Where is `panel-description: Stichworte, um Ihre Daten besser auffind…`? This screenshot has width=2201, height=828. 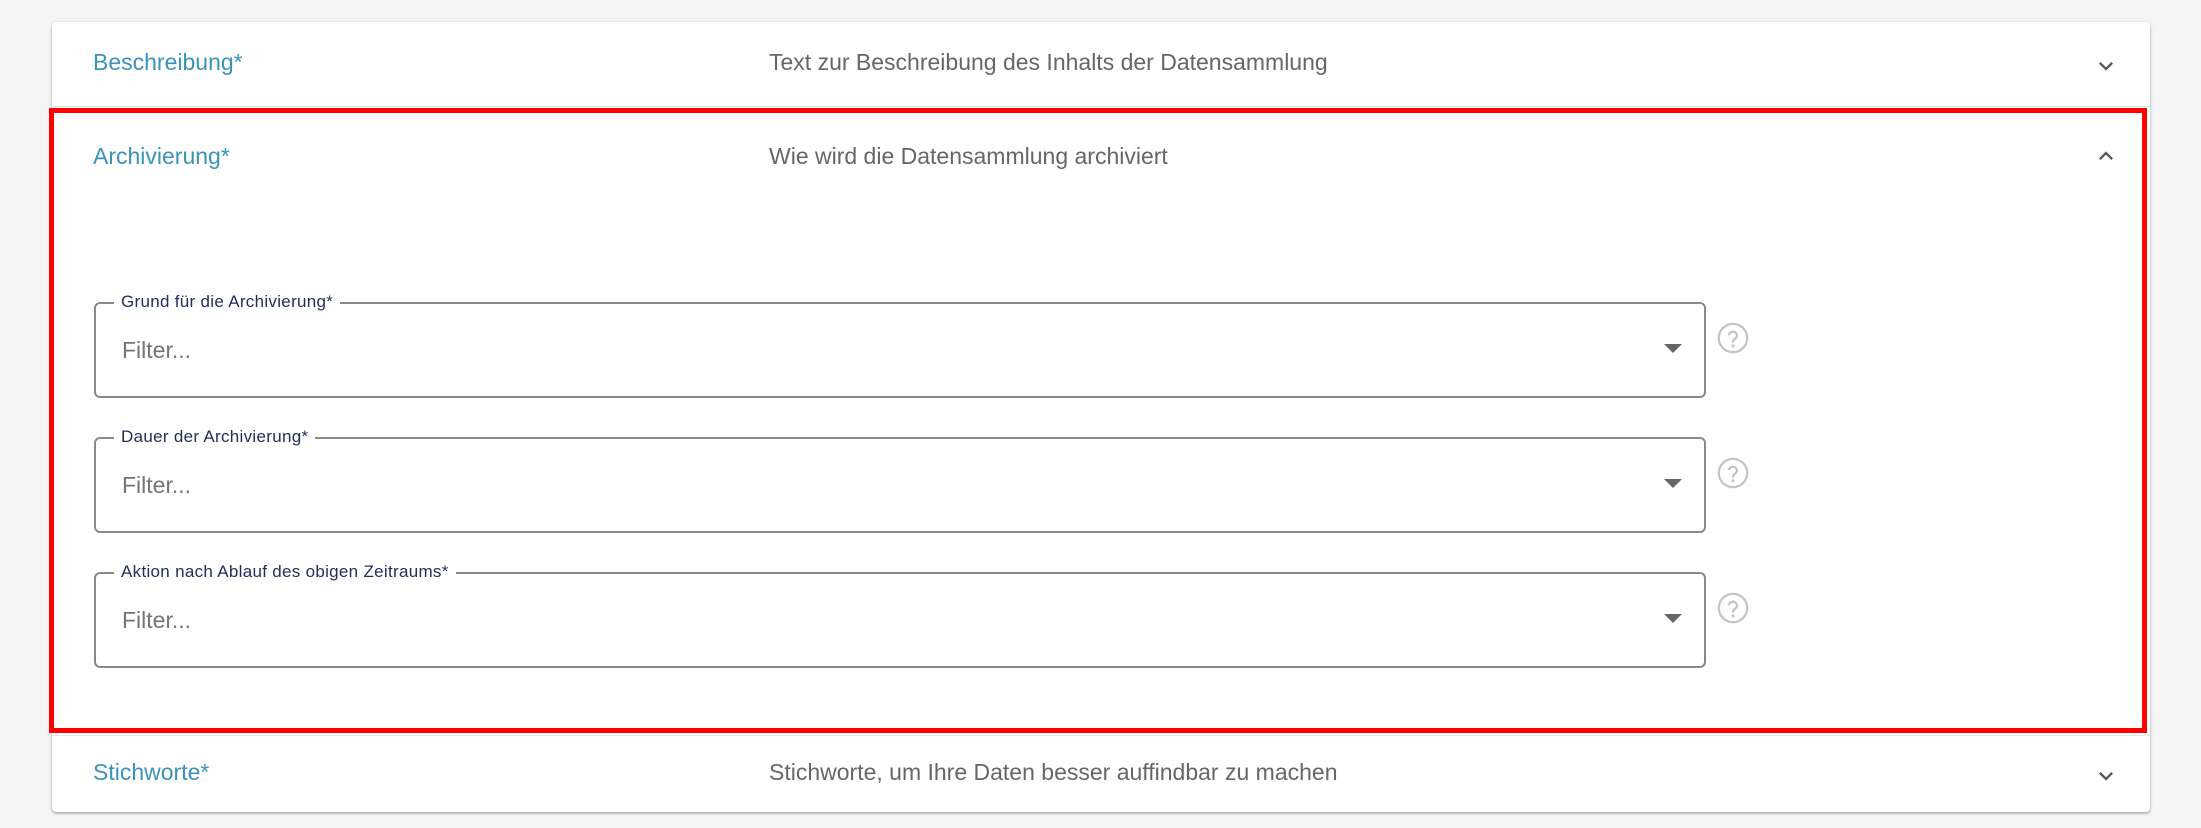 panel-description: Stichworte, um Ihre Daten besser auffind… is located at coordinates (1053, 772).